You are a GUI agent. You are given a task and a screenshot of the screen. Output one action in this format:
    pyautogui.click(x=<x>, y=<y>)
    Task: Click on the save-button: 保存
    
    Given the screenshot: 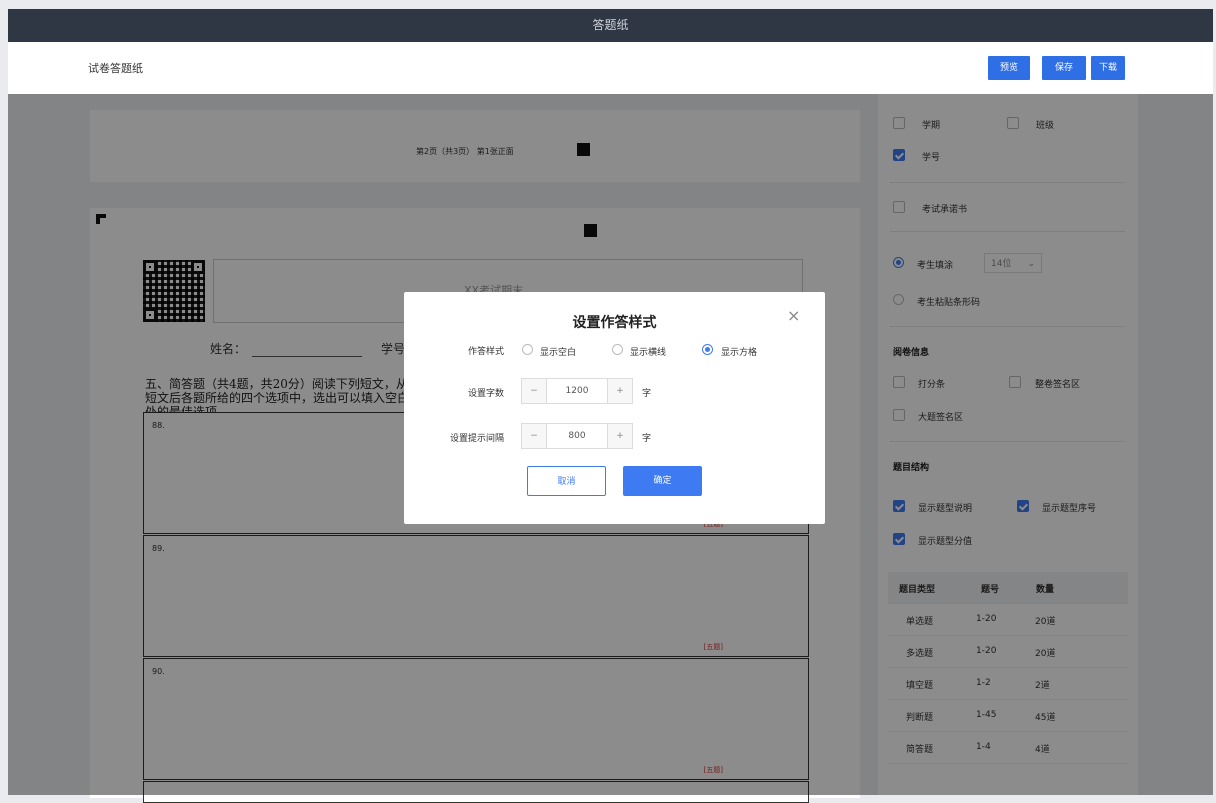 What is the action you would take?
    pyautogui.click(x=1064, y=68)
    